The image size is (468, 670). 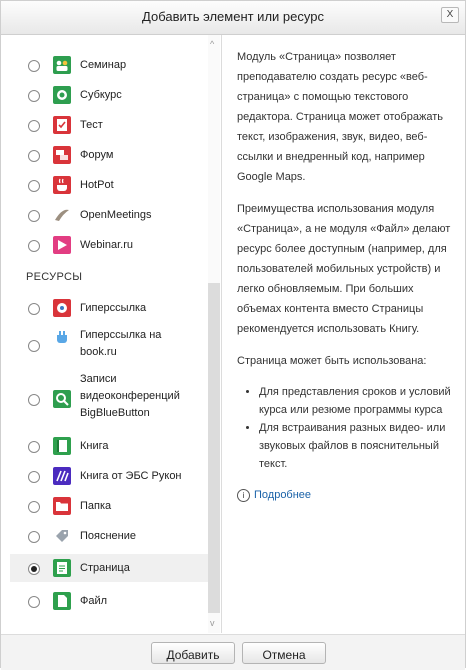 I want to click on dialog-title: Добавить элемент или ресурс, so click(x=233, y=16).